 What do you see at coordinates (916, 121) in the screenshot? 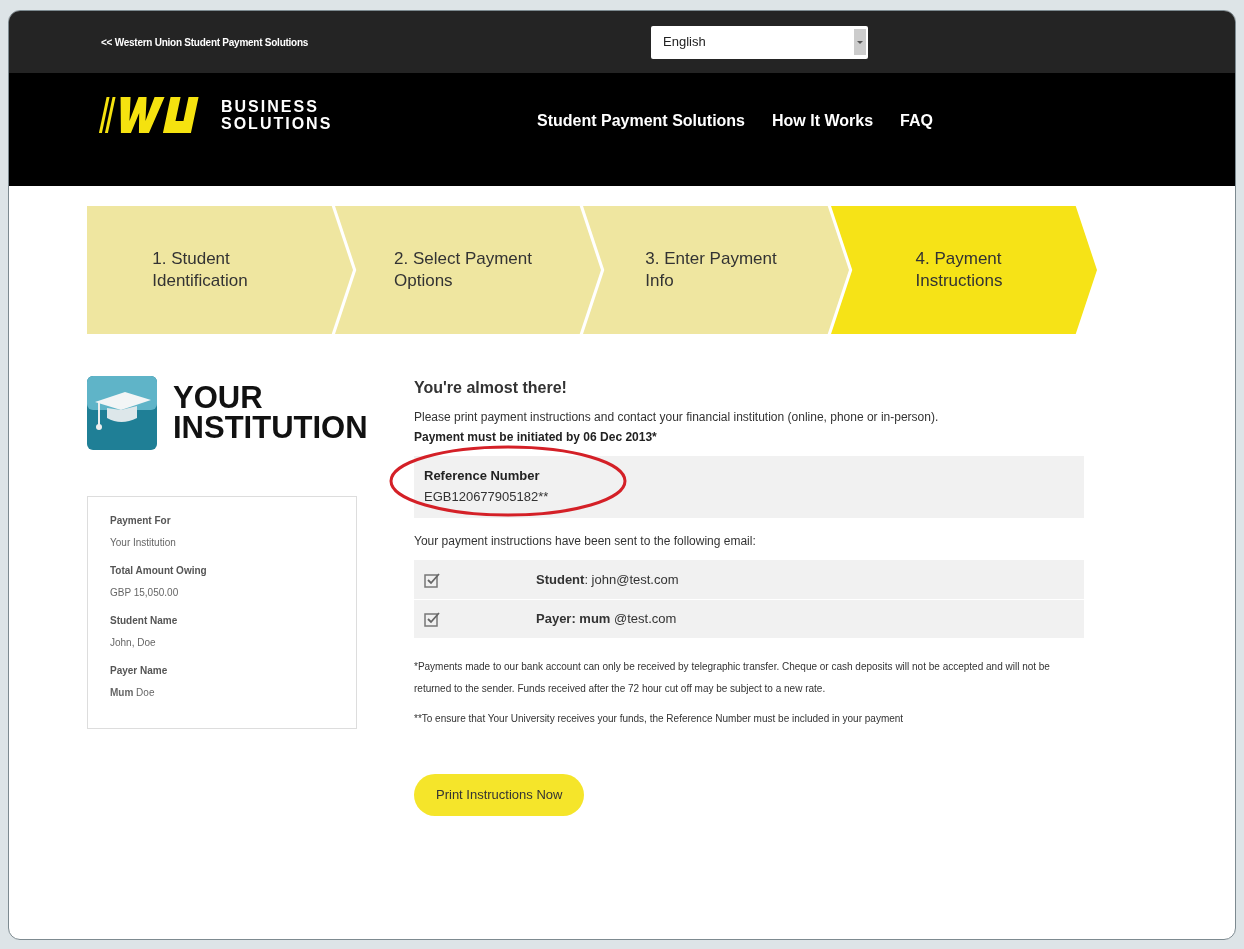
I see `nav-link: FAQ` at bounding box center [916, 121].